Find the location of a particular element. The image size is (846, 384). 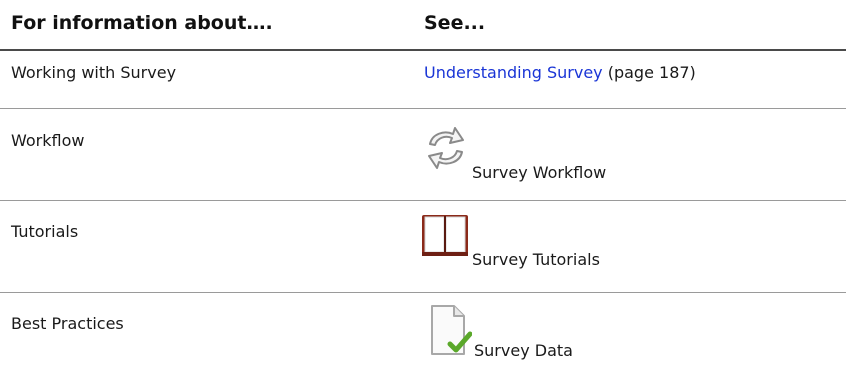

header-topic: For information about…. is located at coordinates (142, 23).